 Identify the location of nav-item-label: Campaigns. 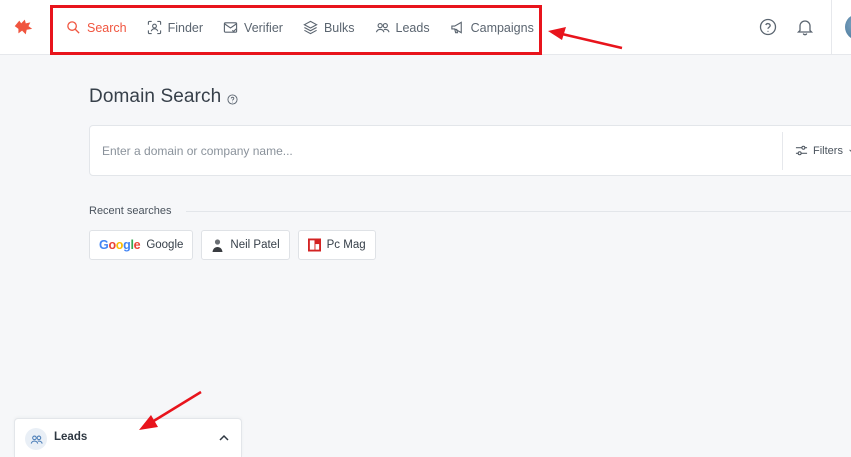
(502, 27).